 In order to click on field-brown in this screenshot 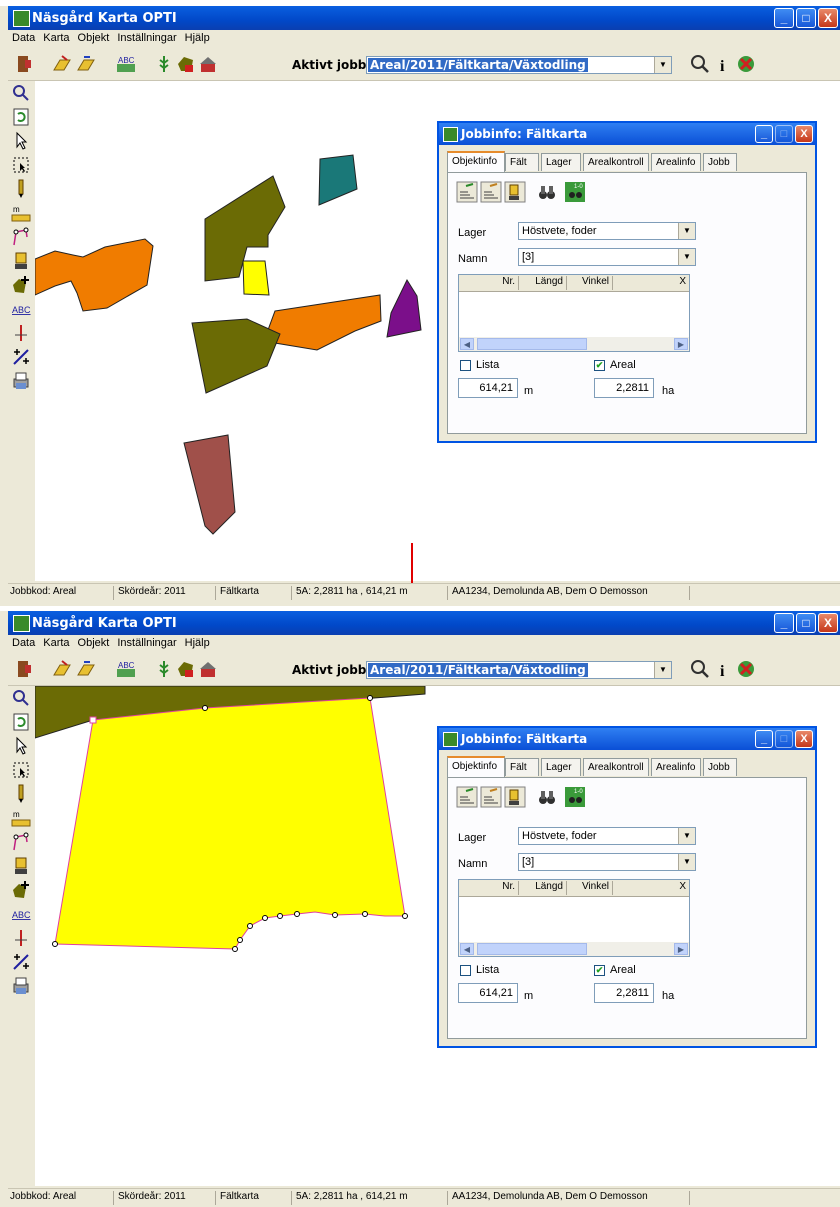, I will do `click(209, 484)`.